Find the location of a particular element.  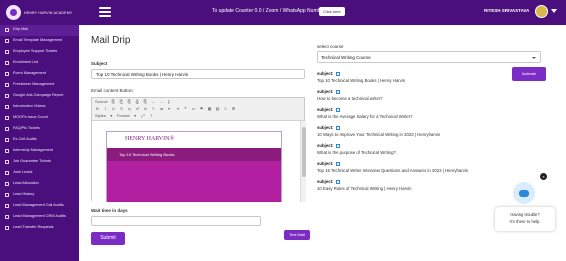

sidebar-item-employee-support: Employee Support Tickets is located at coordinates (39, 52).